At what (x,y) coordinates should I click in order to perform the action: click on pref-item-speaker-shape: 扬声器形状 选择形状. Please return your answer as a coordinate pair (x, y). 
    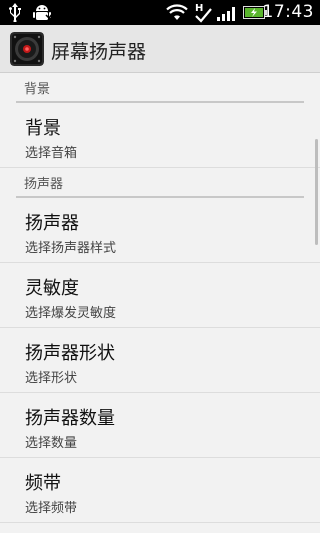
    Looking at the image, I should click on (160, 360).